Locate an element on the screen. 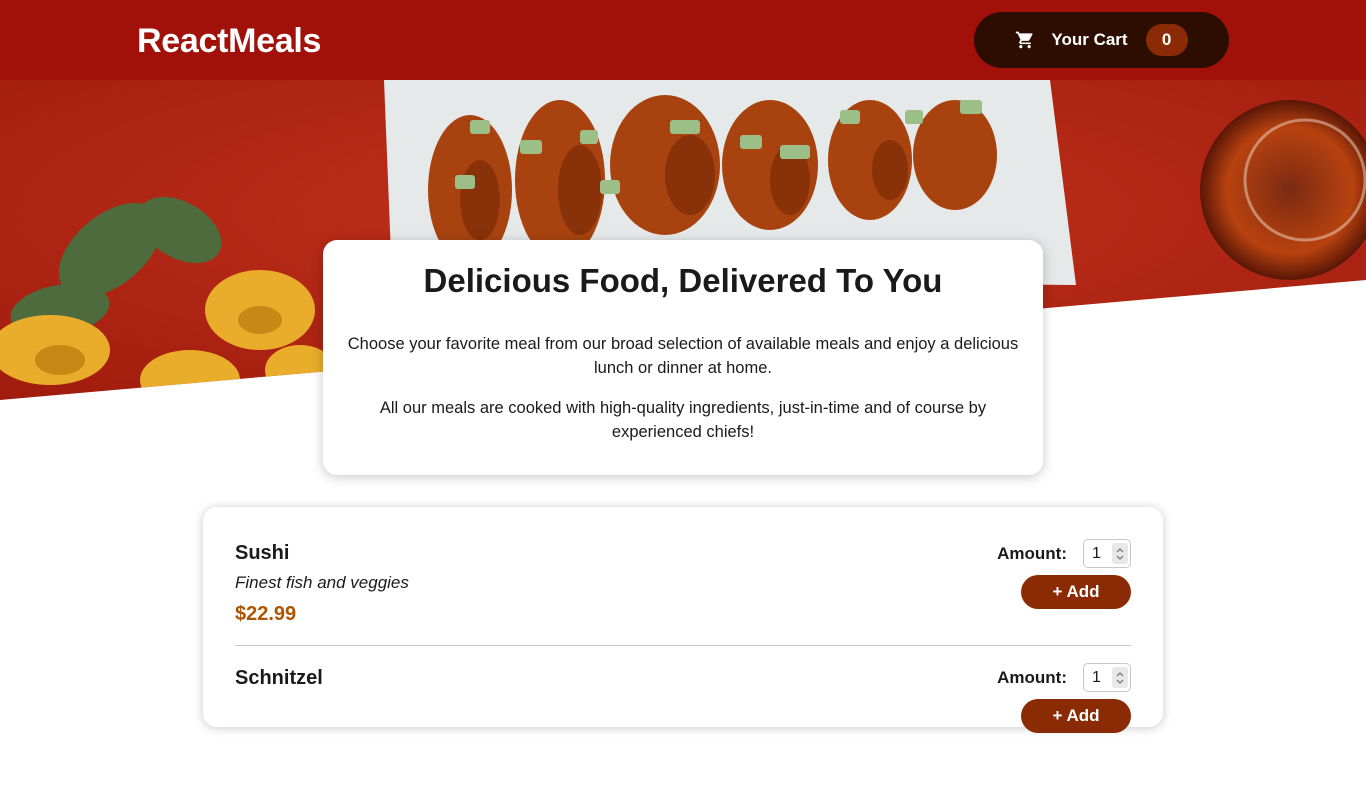  shopping-cart-icon is located at coordinates (1025, 40).